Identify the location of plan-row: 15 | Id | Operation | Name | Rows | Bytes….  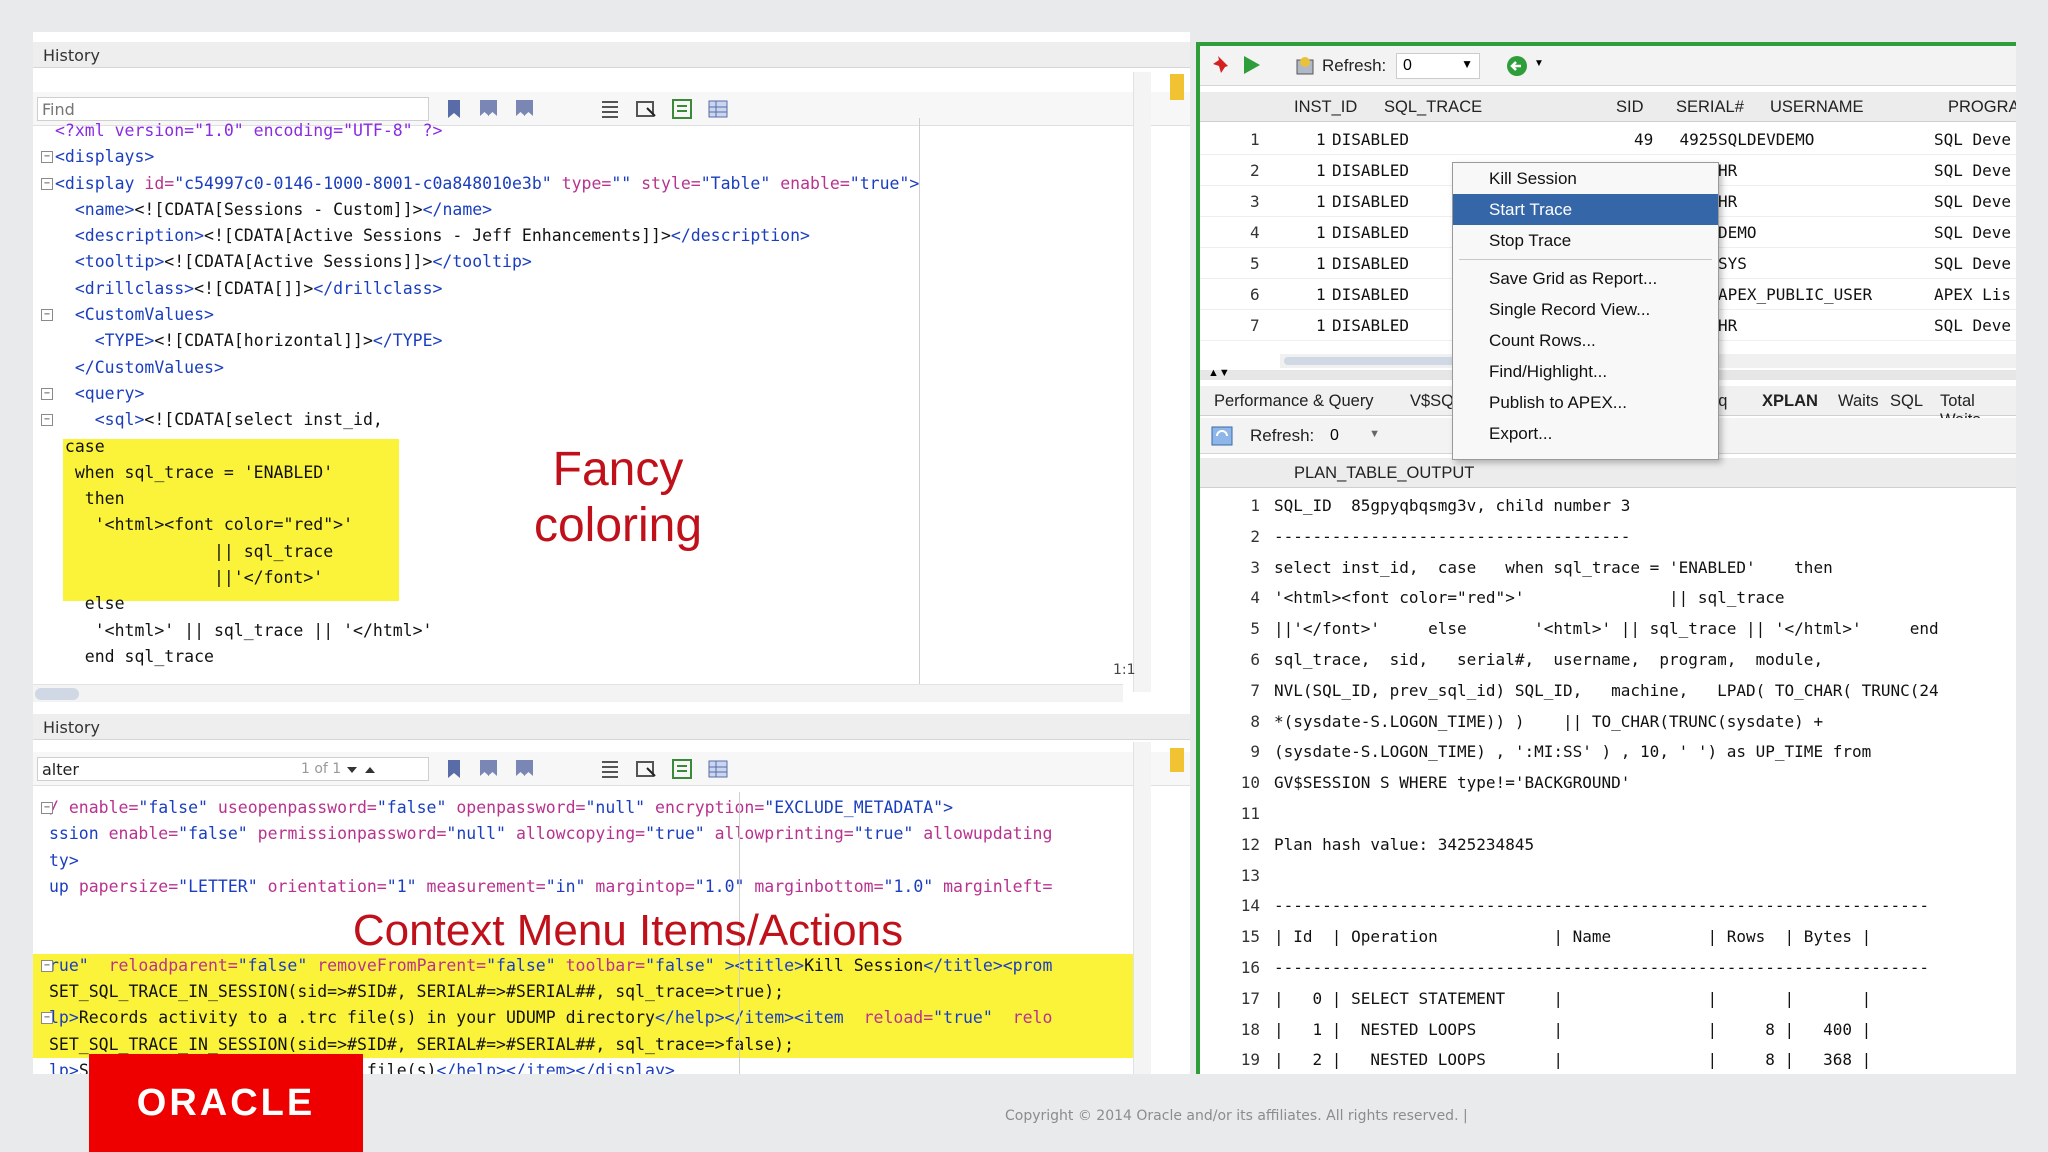
(1608, 936).